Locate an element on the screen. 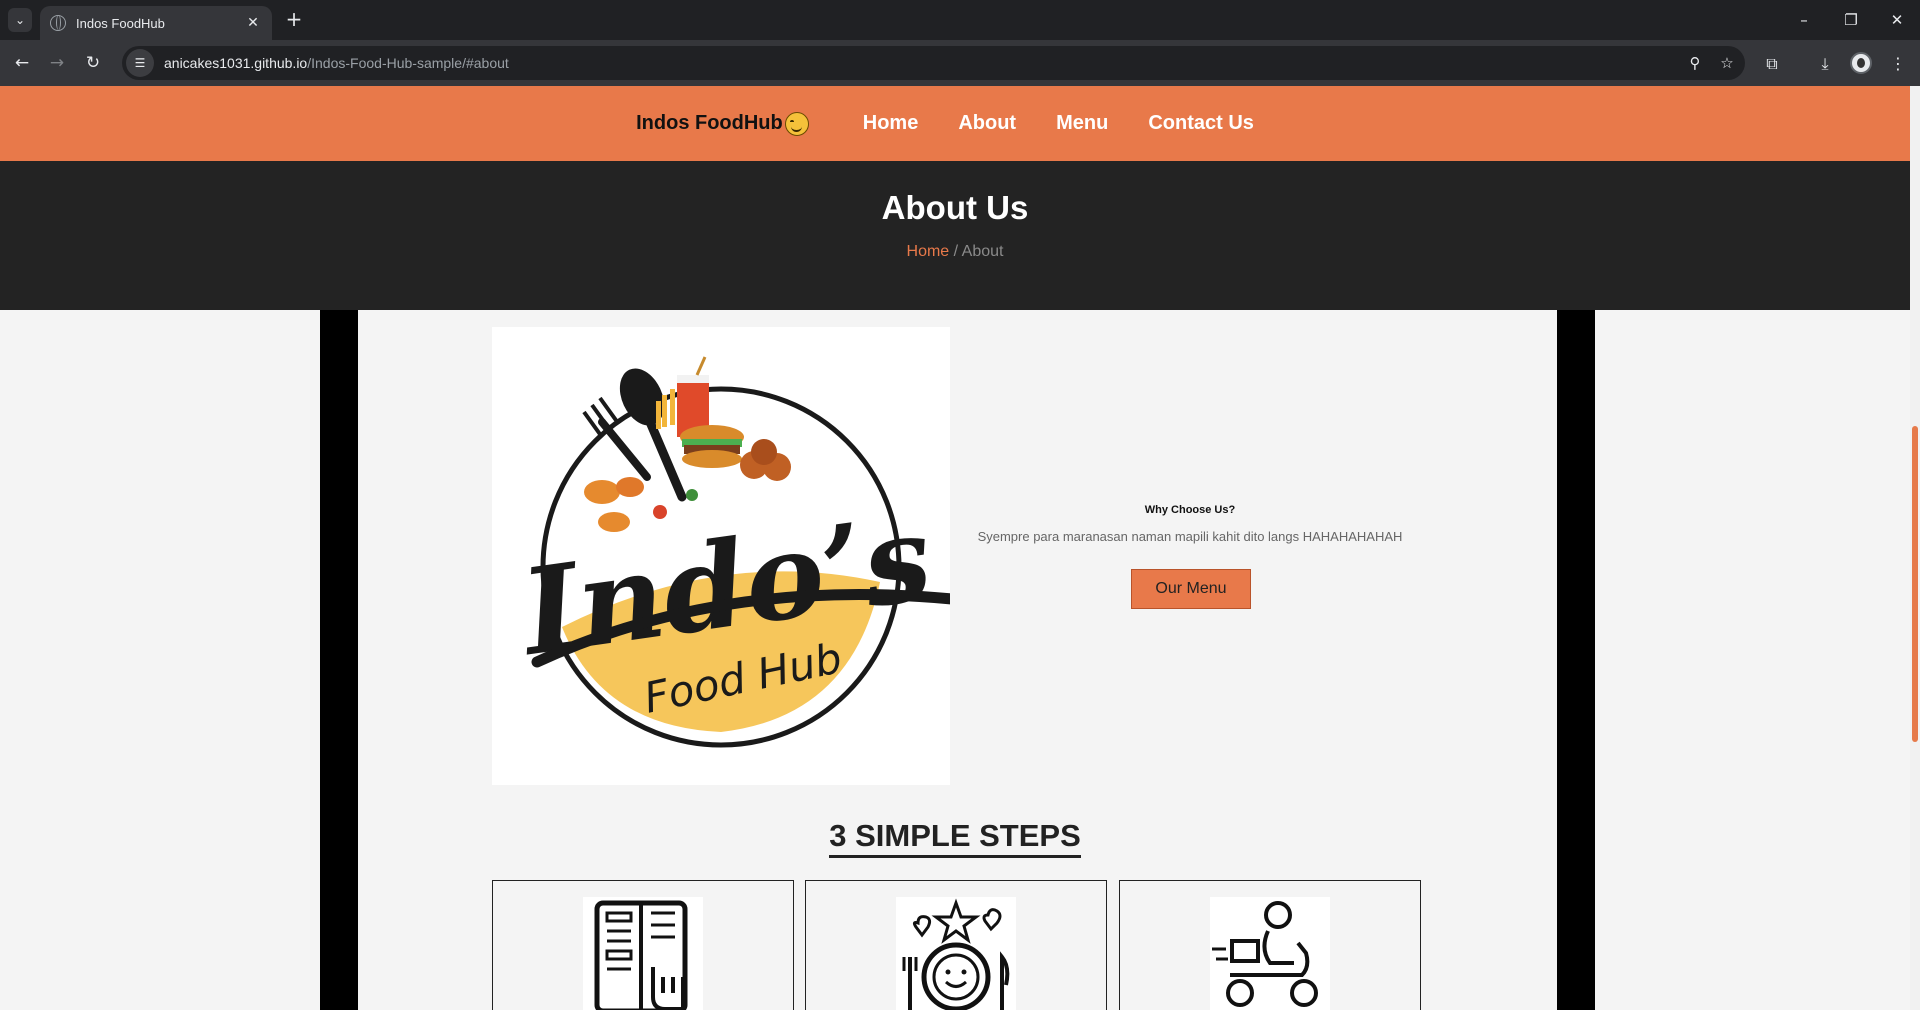  reload-icon: ↻ is located at coordinates (93, 63).